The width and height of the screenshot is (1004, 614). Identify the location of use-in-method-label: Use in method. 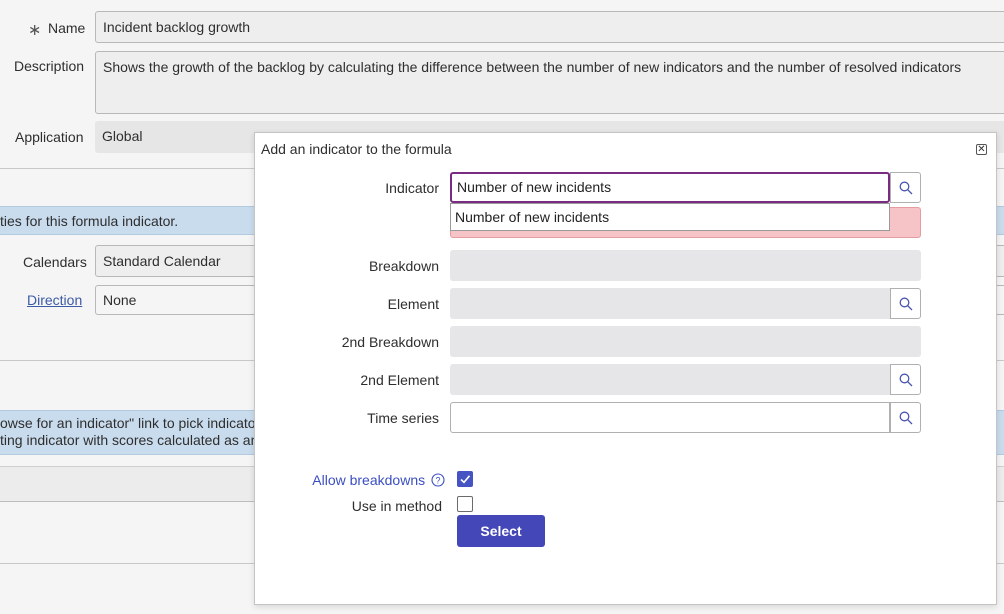
(396, 506).